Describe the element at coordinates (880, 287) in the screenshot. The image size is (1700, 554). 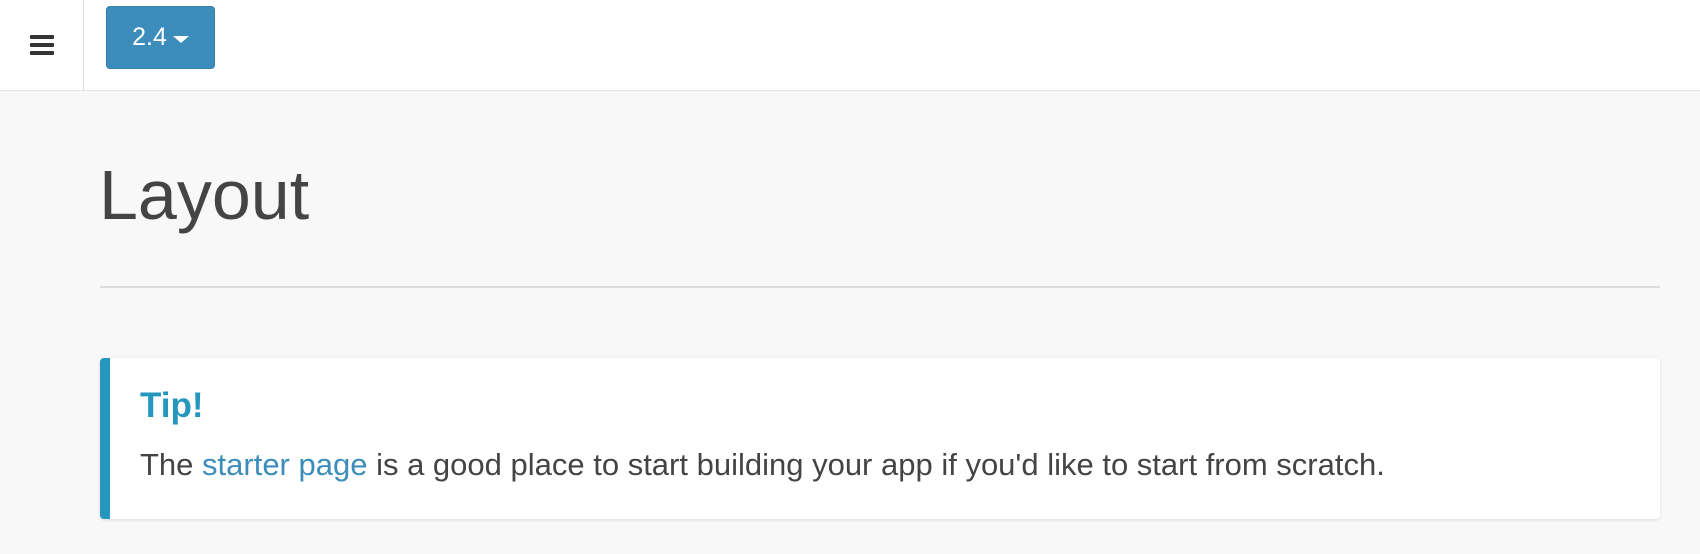
I see `title-divider` at that location.